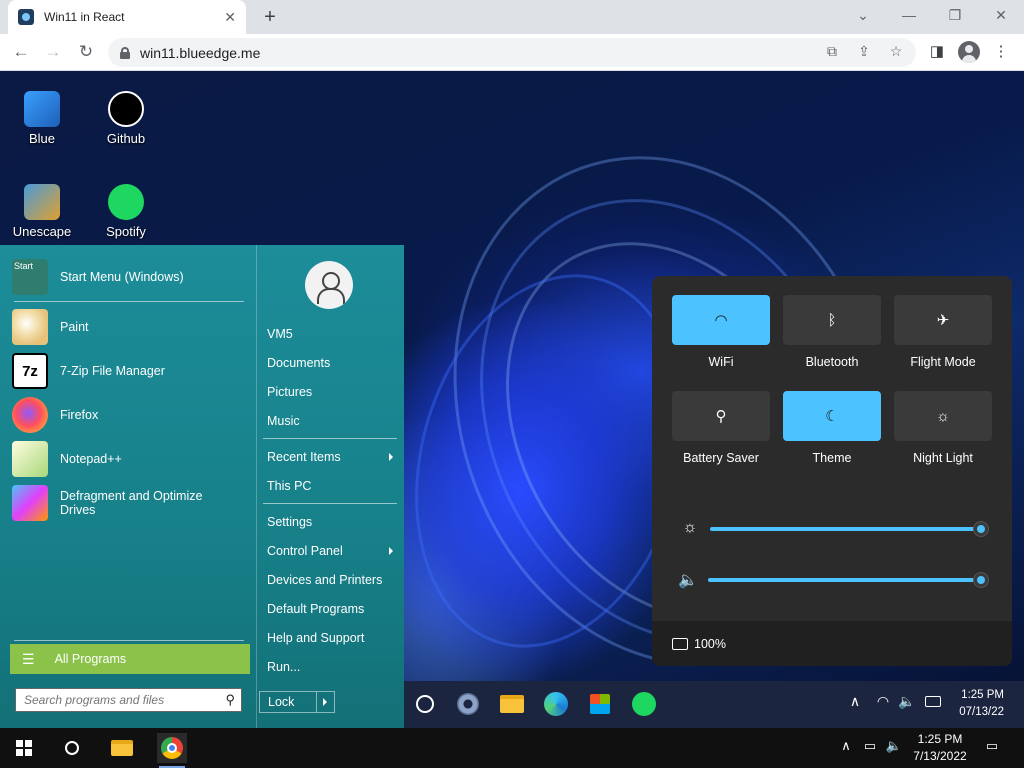 Image resolution: width=1024 pixels, height=768 pixels. I want to click on start-item-firefox: Firefox, so click(130, 415).